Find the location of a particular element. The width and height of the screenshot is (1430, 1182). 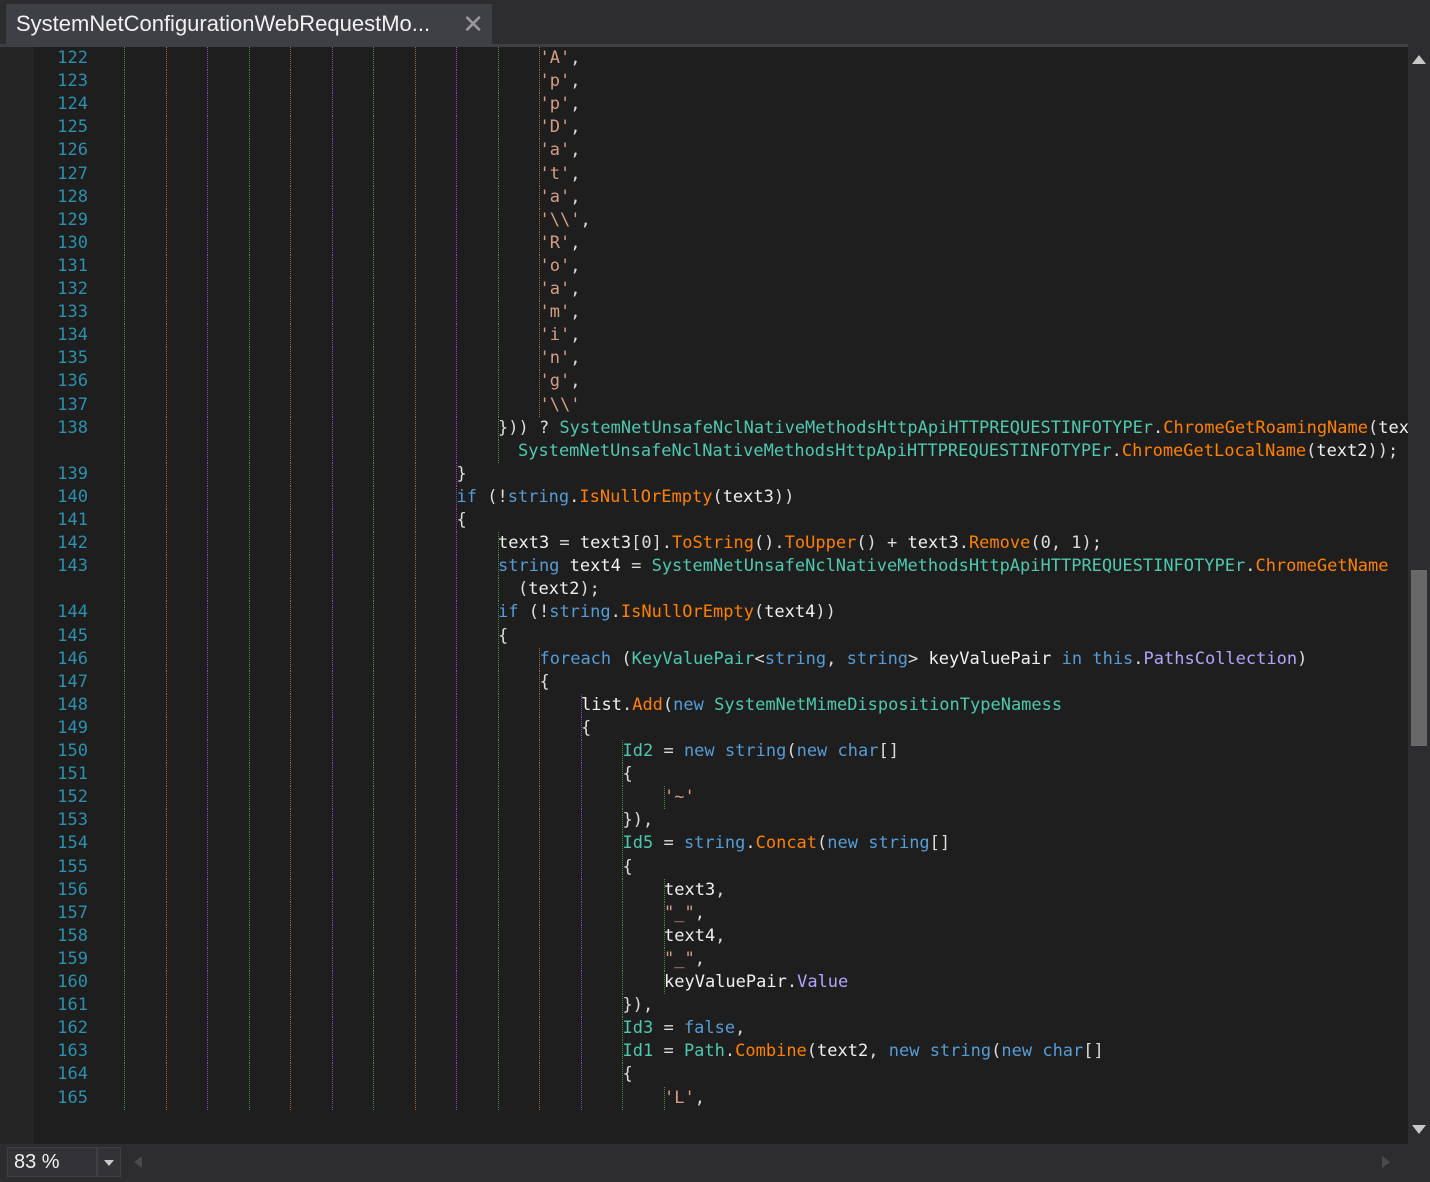

code-line: 130 'R', is located at coordinates (704, 243).